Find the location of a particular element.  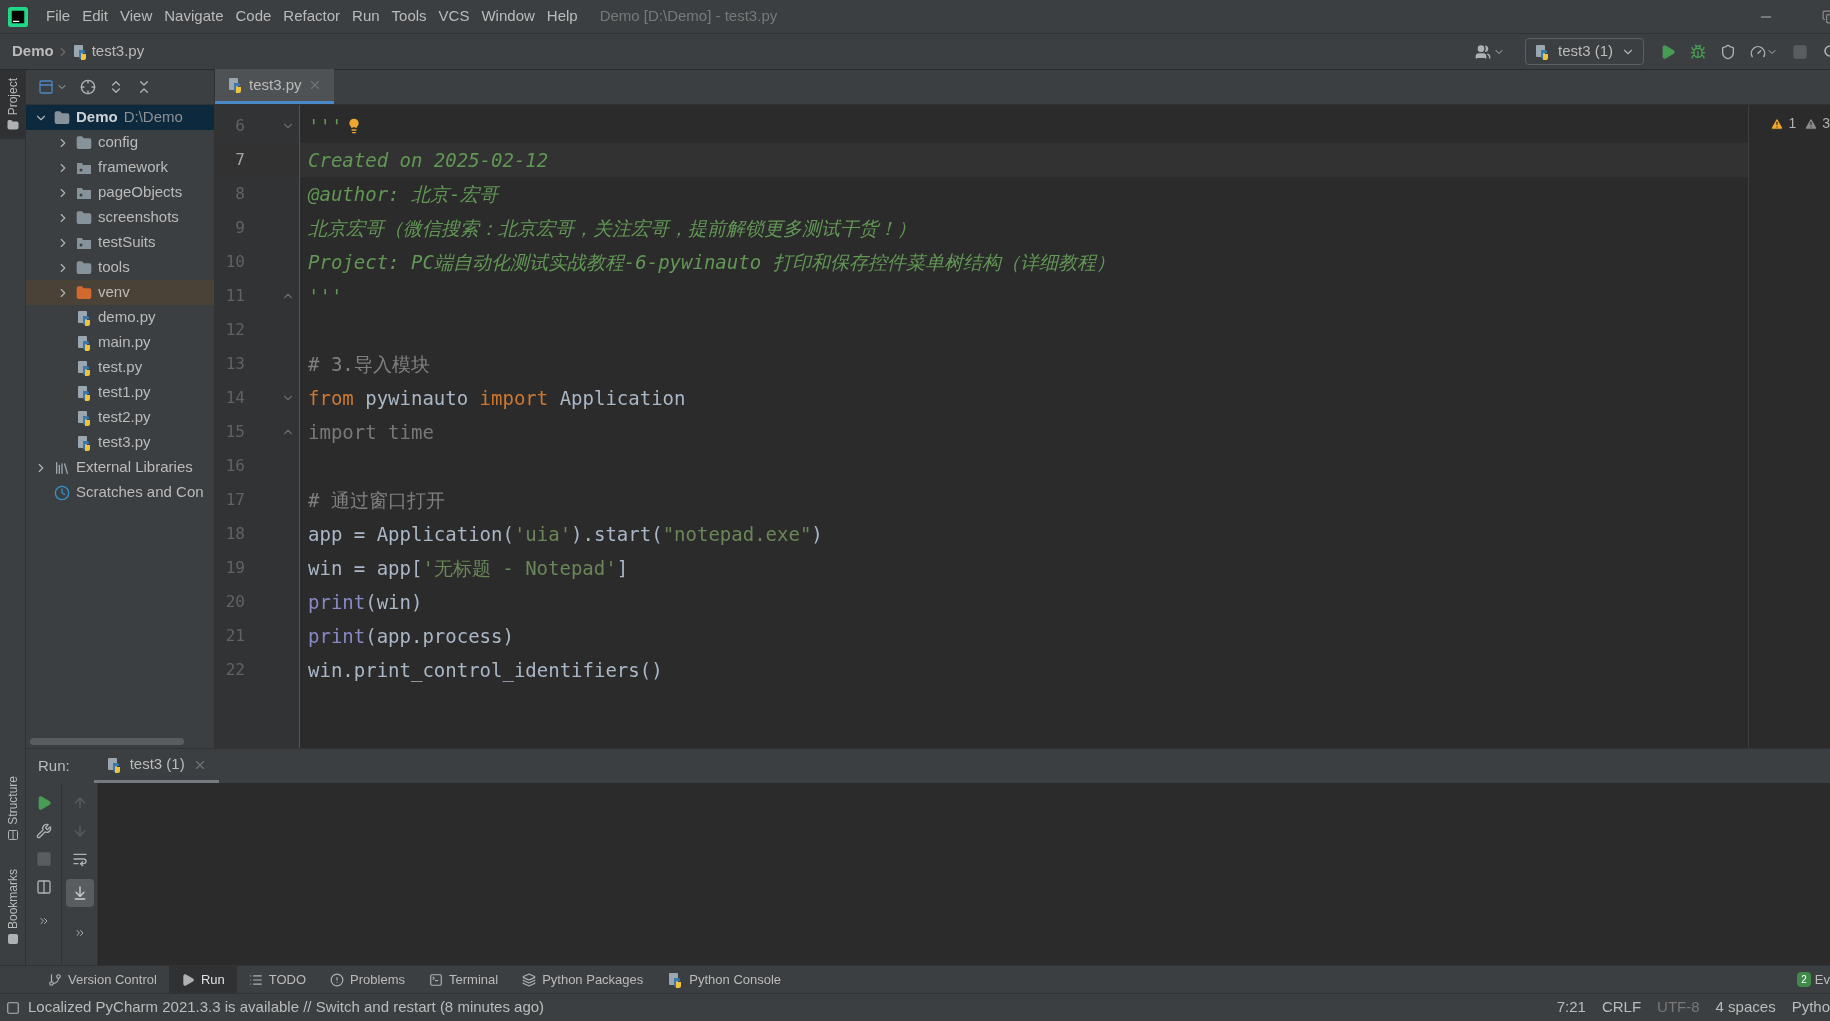

menu-item: Refactor is located at coordinates (312, 16).